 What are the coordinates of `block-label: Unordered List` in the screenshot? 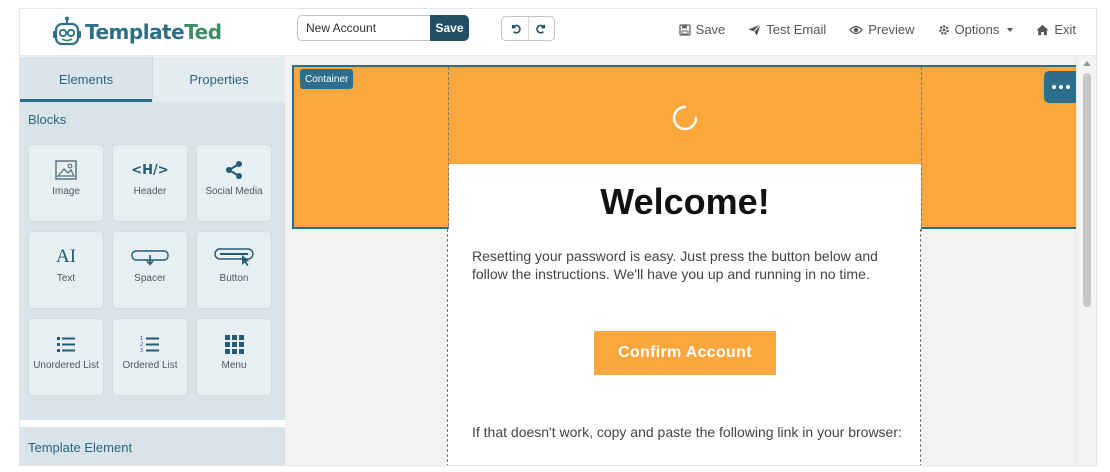 It's located at (66, 365).